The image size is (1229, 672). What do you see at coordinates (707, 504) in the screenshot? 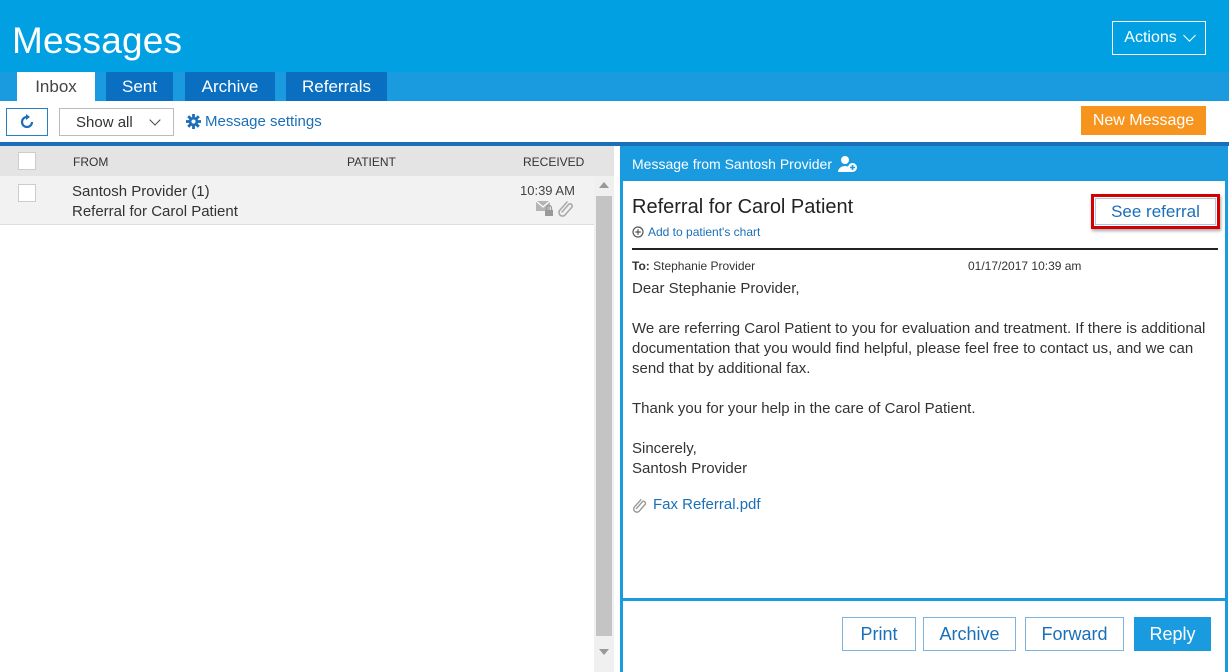
I see `attachment-name: Fax Referral.pdf` at bounding box center [707, 504].